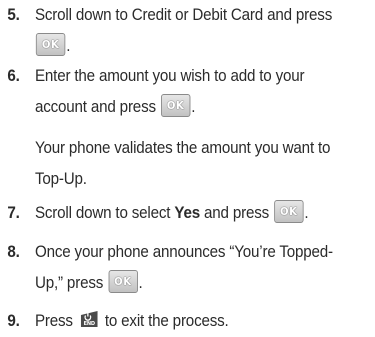  I want to click on step-note: Top-Up., so click(60, 179).